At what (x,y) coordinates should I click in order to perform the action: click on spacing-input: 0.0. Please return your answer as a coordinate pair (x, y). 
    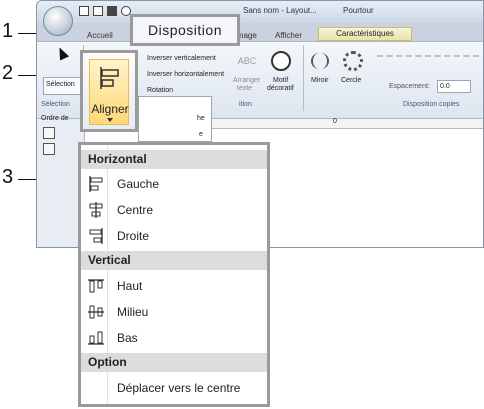
    Looking at the image, I should click on (454, 86).